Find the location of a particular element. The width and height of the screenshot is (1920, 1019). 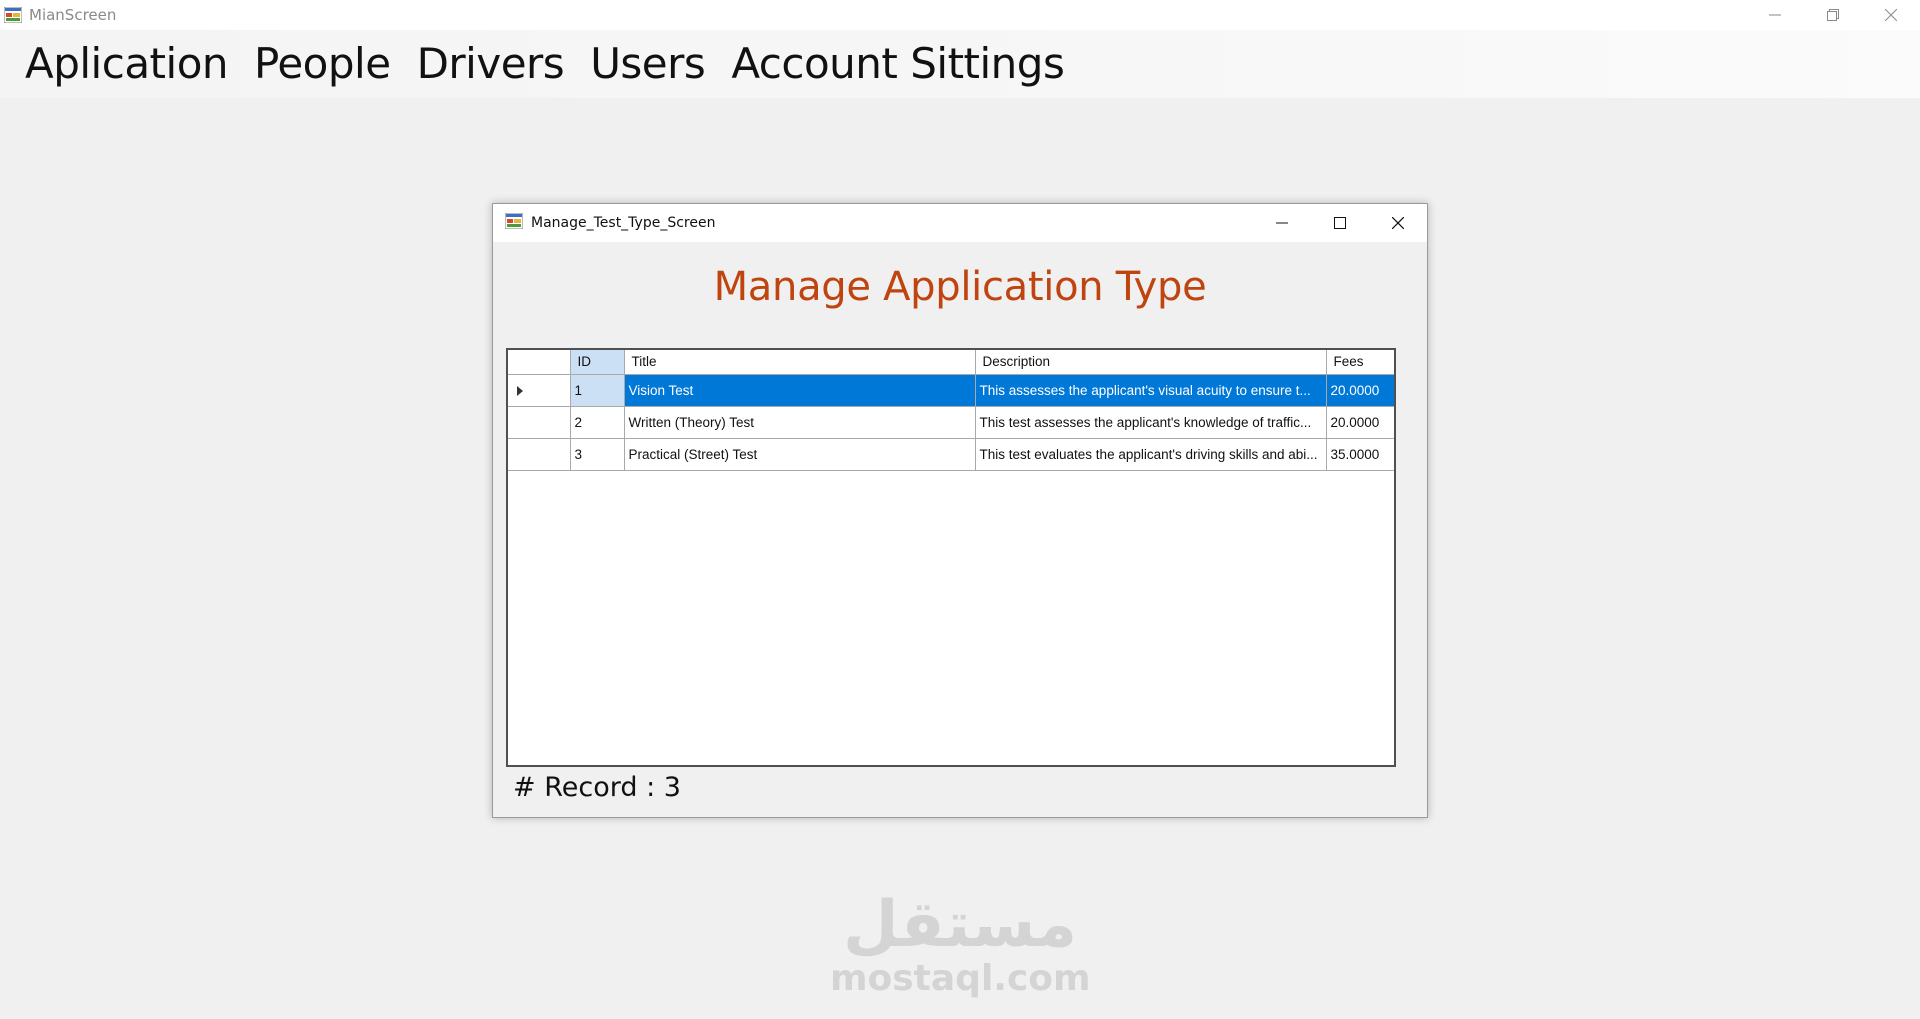

app-icon is located at coordinates (13, 15).